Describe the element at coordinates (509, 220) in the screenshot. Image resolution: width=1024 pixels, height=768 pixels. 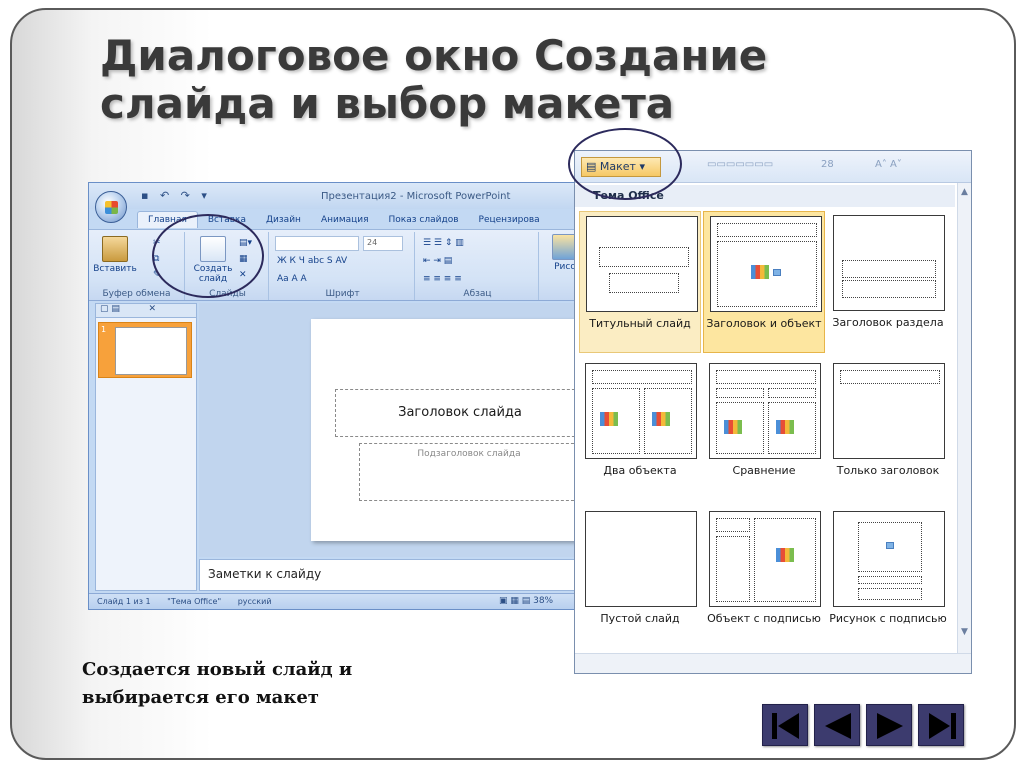
I see `tab-review: Рецензирова` at that location.